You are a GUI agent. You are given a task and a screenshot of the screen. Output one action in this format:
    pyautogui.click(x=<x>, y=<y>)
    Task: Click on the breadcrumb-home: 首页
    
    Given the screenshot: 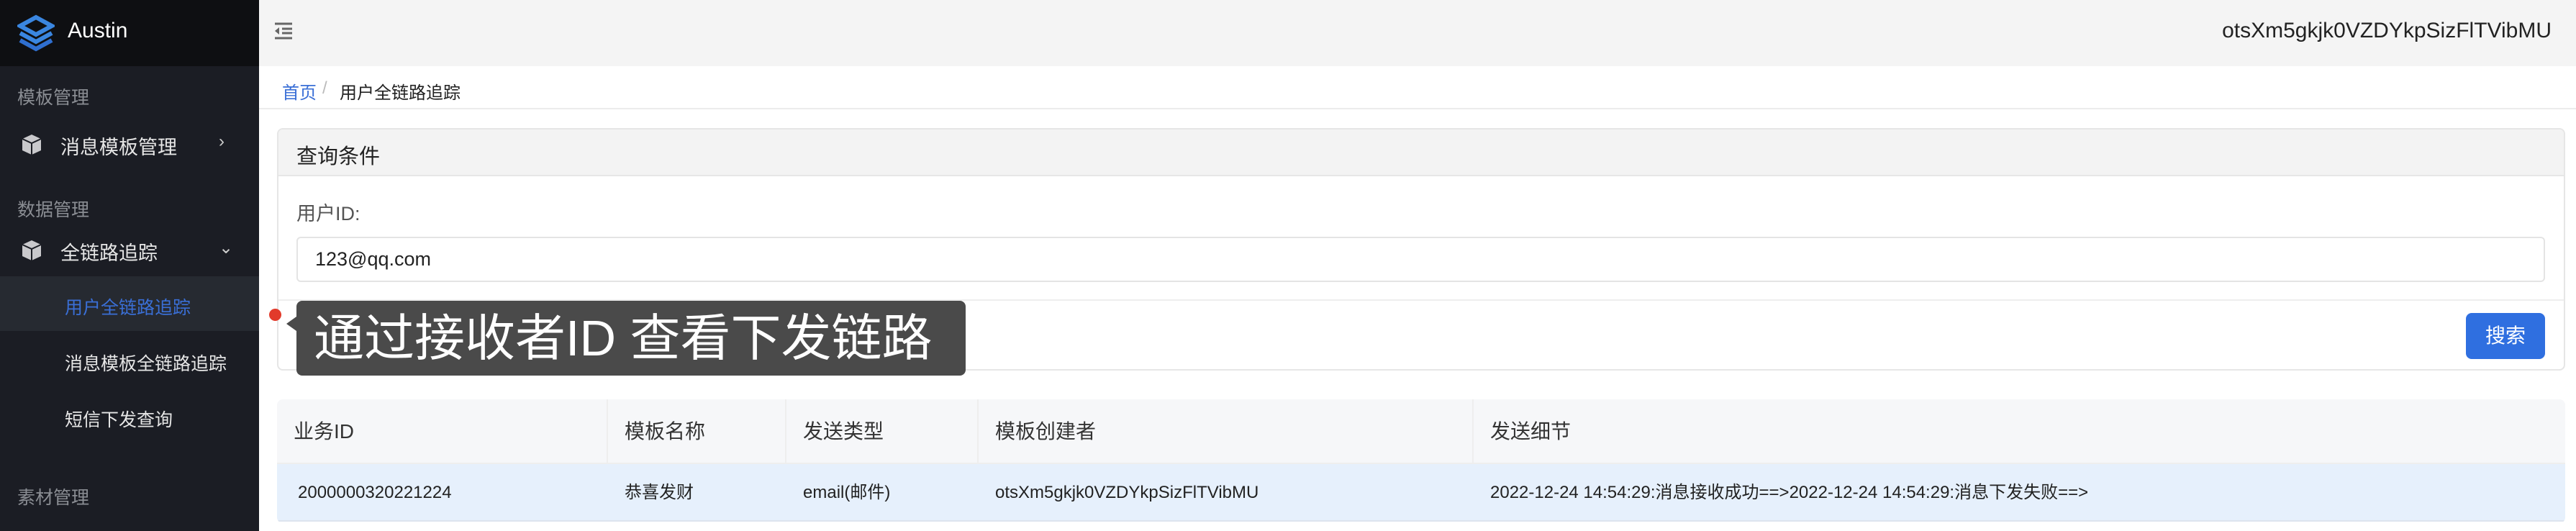 What is the action you would take?
    pyautogui.click(x=299, y=91)
    